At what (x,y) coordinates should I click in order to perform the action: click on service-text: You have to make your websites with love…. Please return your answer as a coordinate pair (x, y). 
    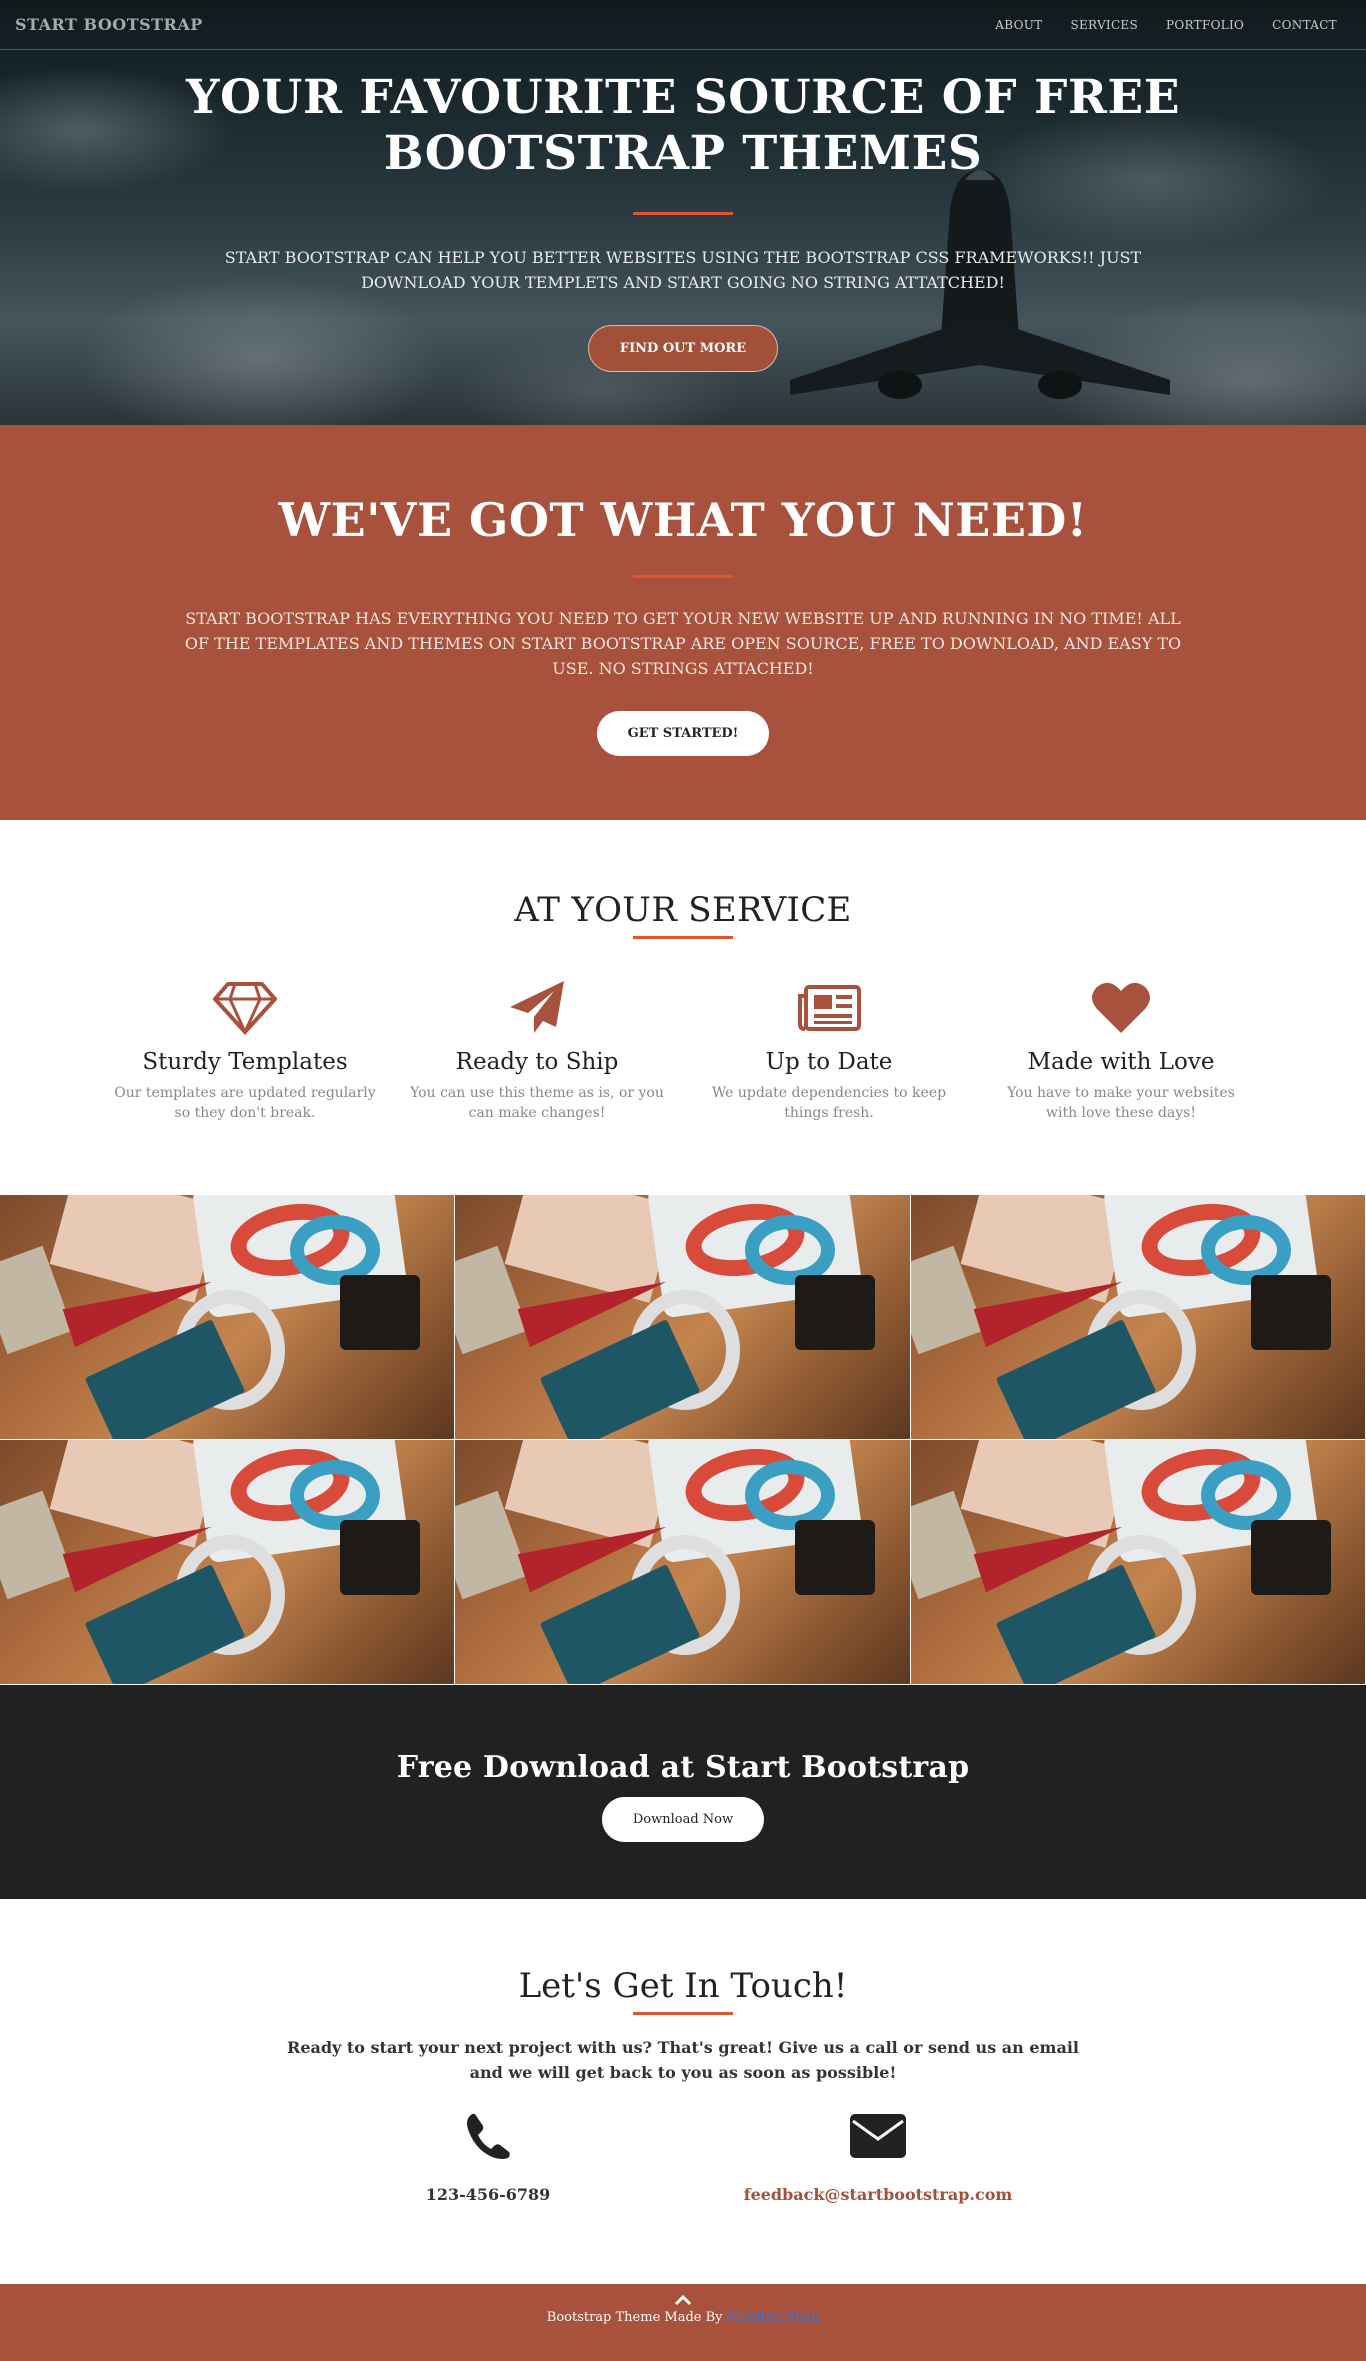
    Looking at the image, I should click on (1121, 1103).